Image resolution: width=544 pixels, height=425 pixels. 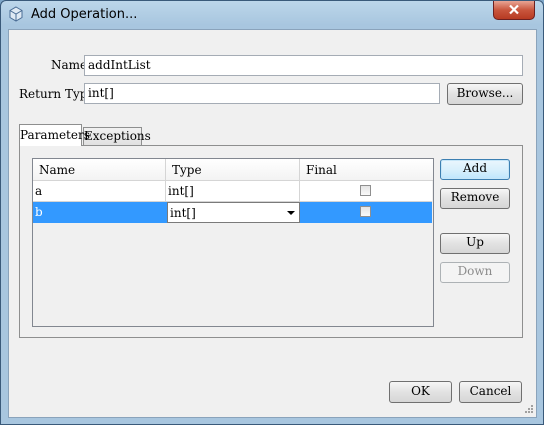 I want to click on type-dropdown: int[], so click(x=233, y=212).